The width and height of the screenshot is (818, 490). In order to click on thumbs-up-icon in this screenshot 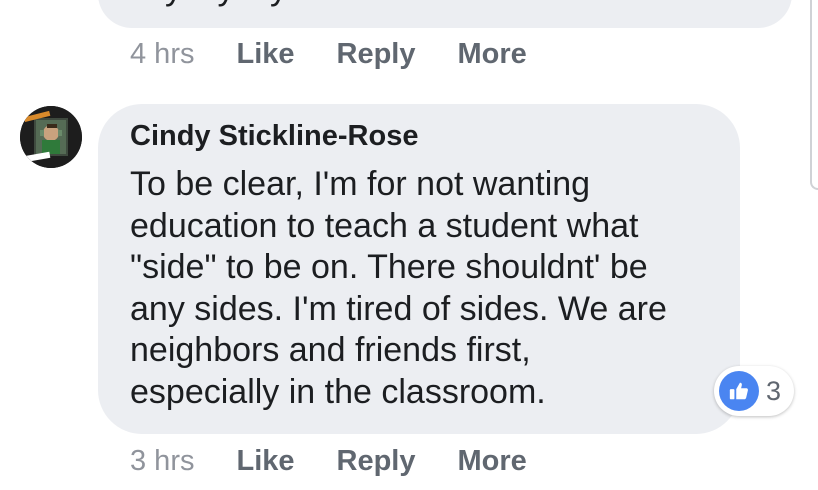, I will do `click(739, 391)`.